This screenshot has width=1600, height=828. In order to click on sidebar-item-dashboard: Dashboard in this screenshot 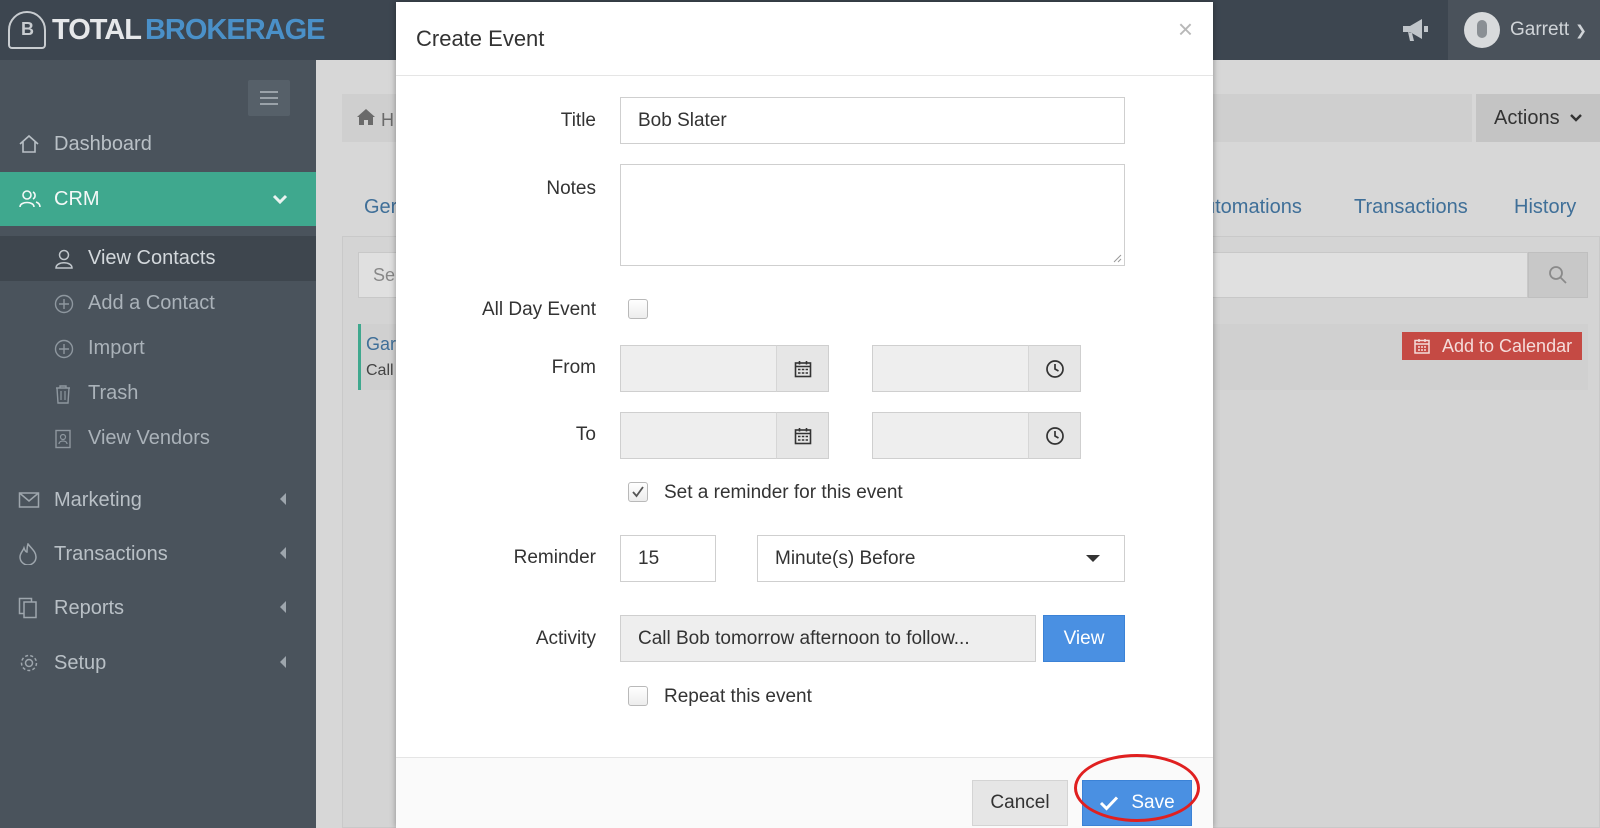, I will do `click(158, 144)`.